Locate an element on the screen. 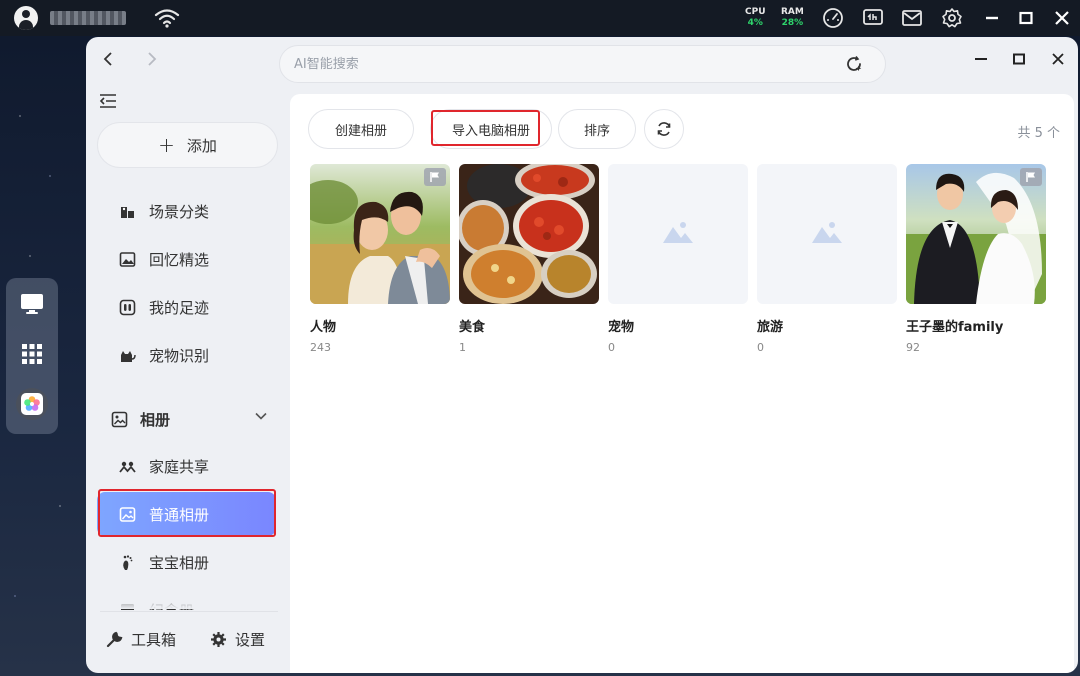 The height and width of the screenshot is (676, 1080). sidebar-item-pets: 宠物识别 is located at coordinates (186, 355).